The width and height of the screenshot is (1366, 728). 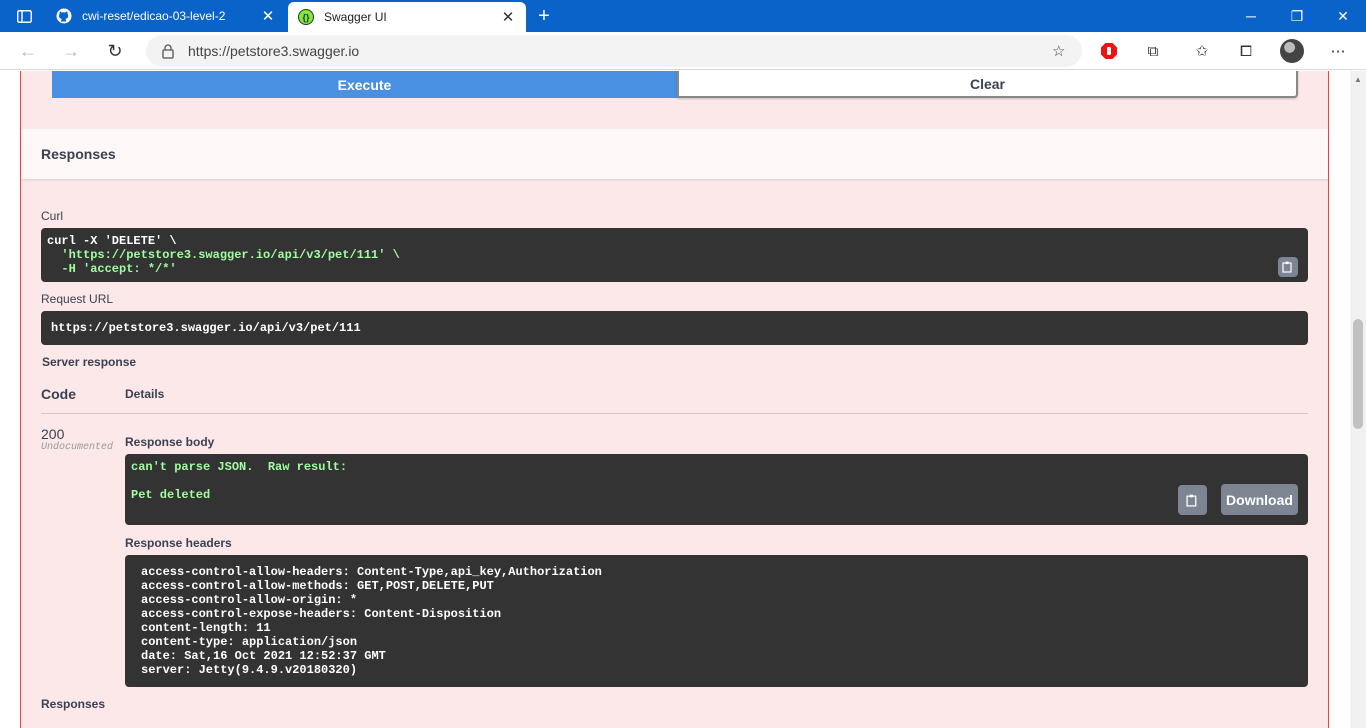 I want to click on address-url: https://petstore3.swagger.io, so click(x=274, y=51).